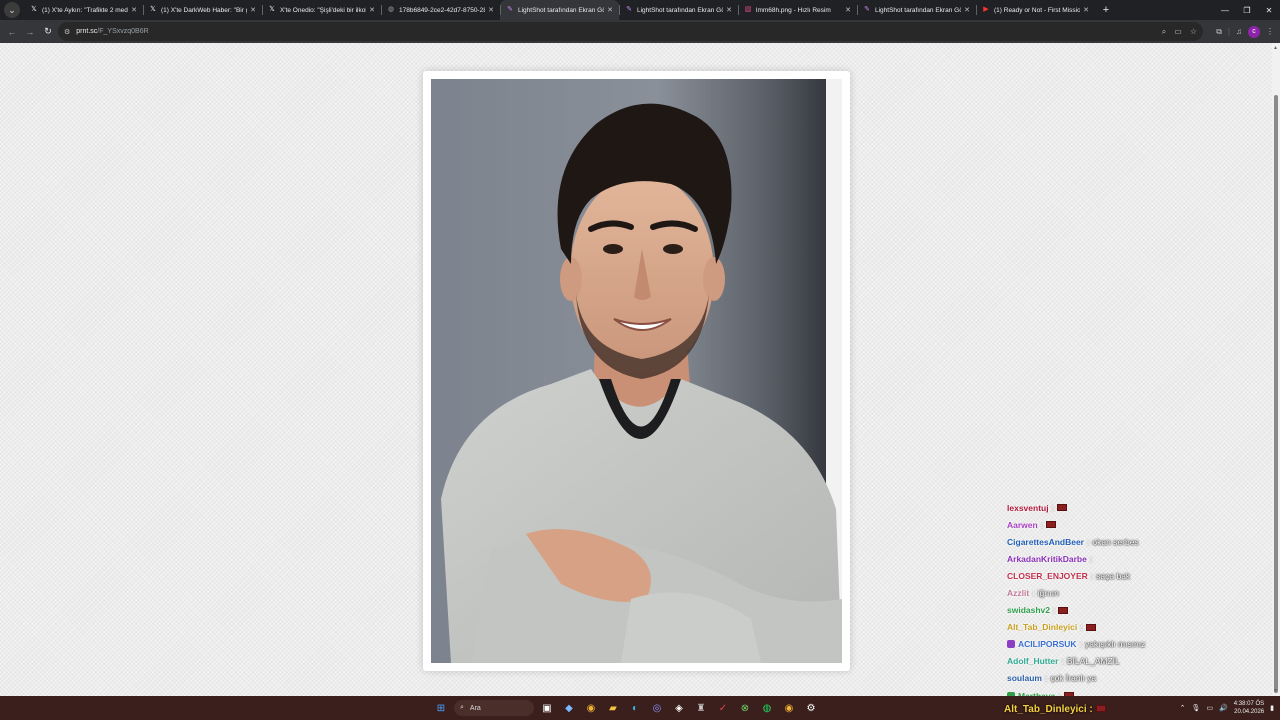 The width and height of the screenshot is (1280, 720). What do you see at coordinates (1093, 661) in the screenshot?
I see `chat-text: BİLAL_AMZİL` at bounding box center [1093, 661].